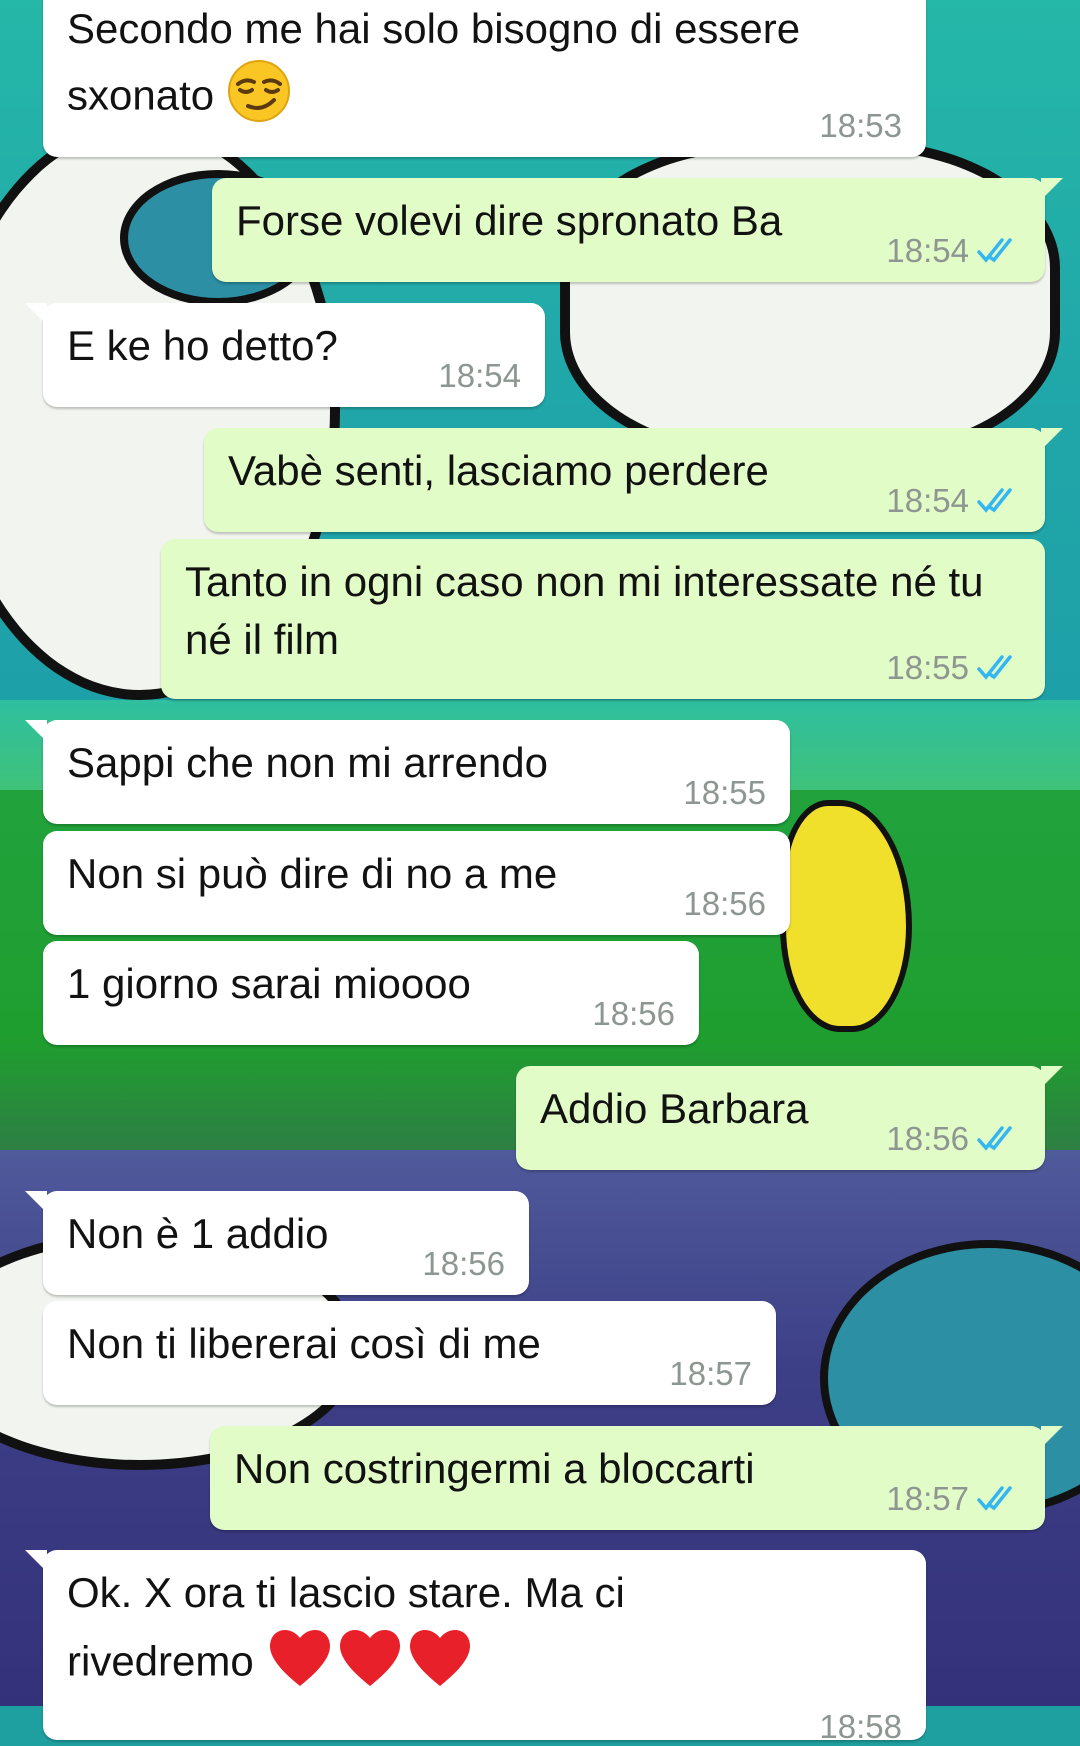  I want to click on outgoing-message: Addio Barbara 18:56, so click(789, 1118).